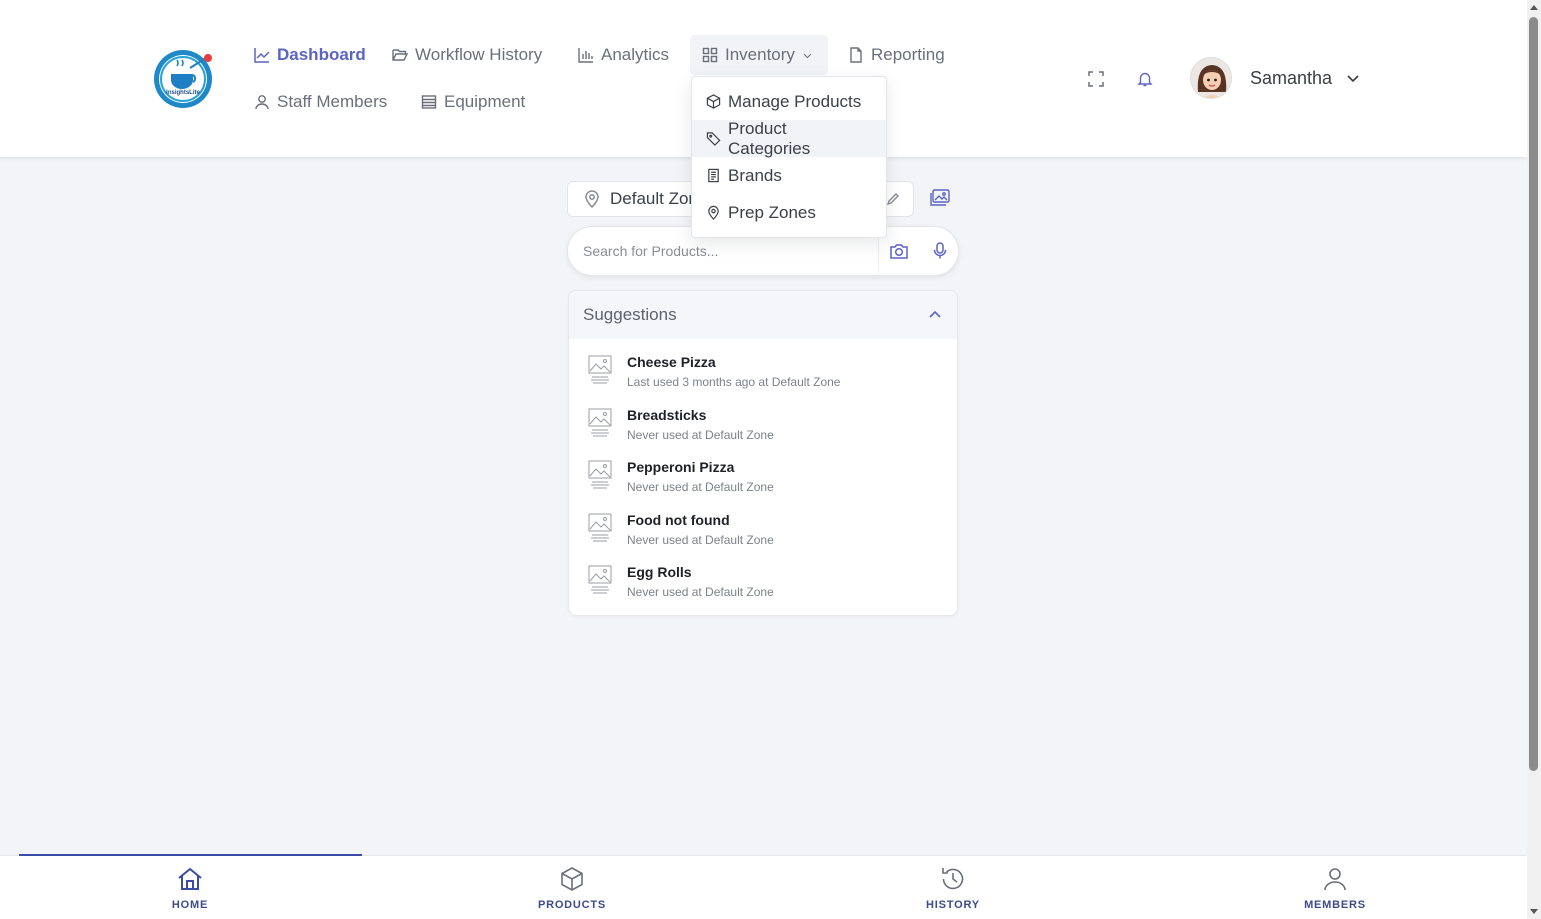 Image resolution: width=1541 pixels, height=919 pixels. I want to click on menu-item-brands: Brands, so click(789, 175).